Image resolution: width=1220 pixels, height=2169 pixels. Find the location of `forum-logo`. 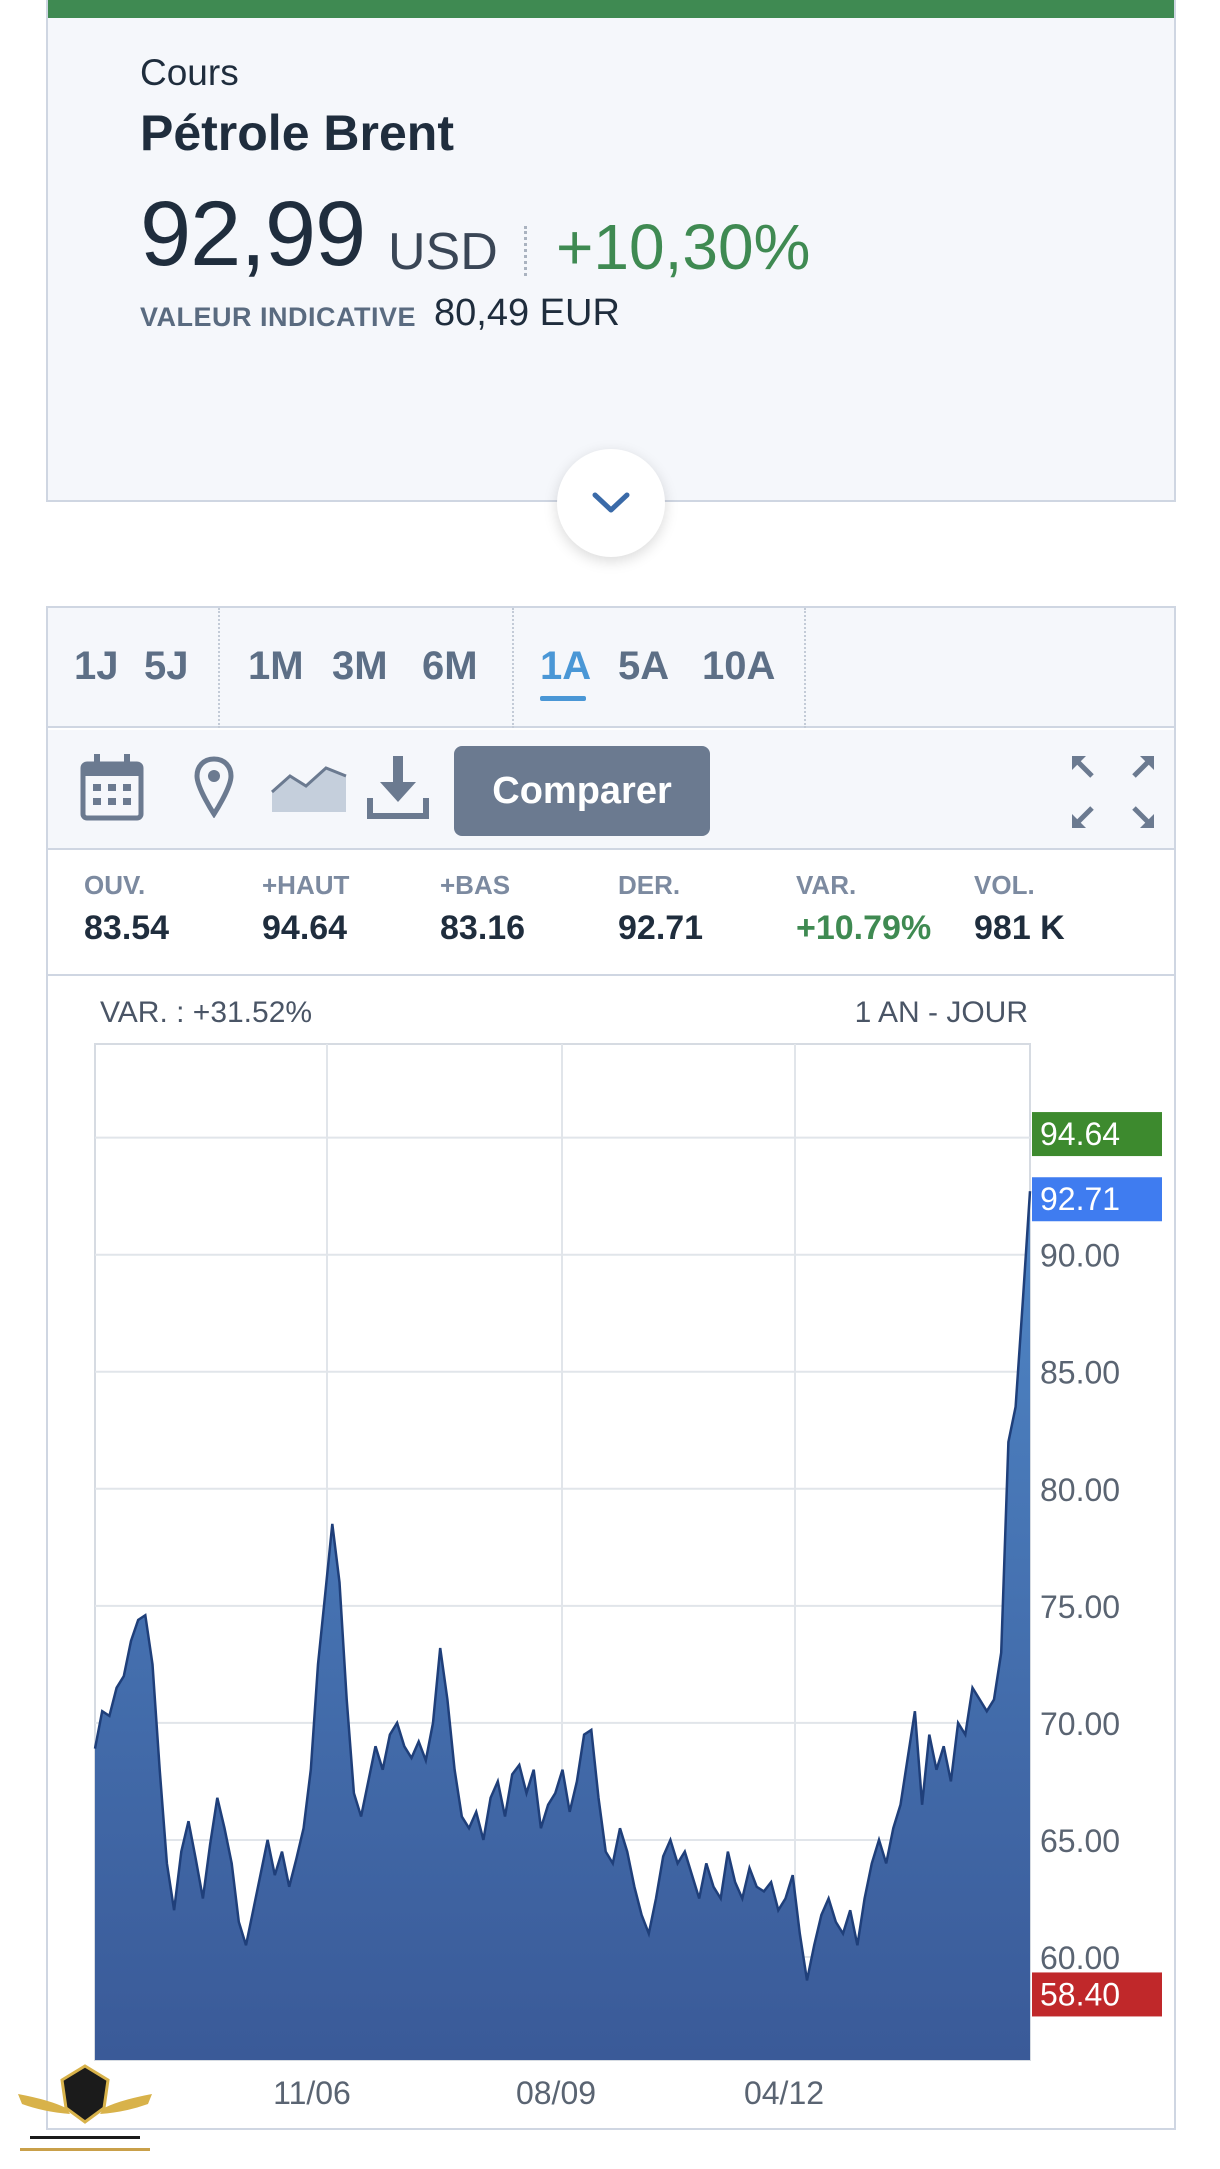

forum-logo is located at coordinates (85, 2107).